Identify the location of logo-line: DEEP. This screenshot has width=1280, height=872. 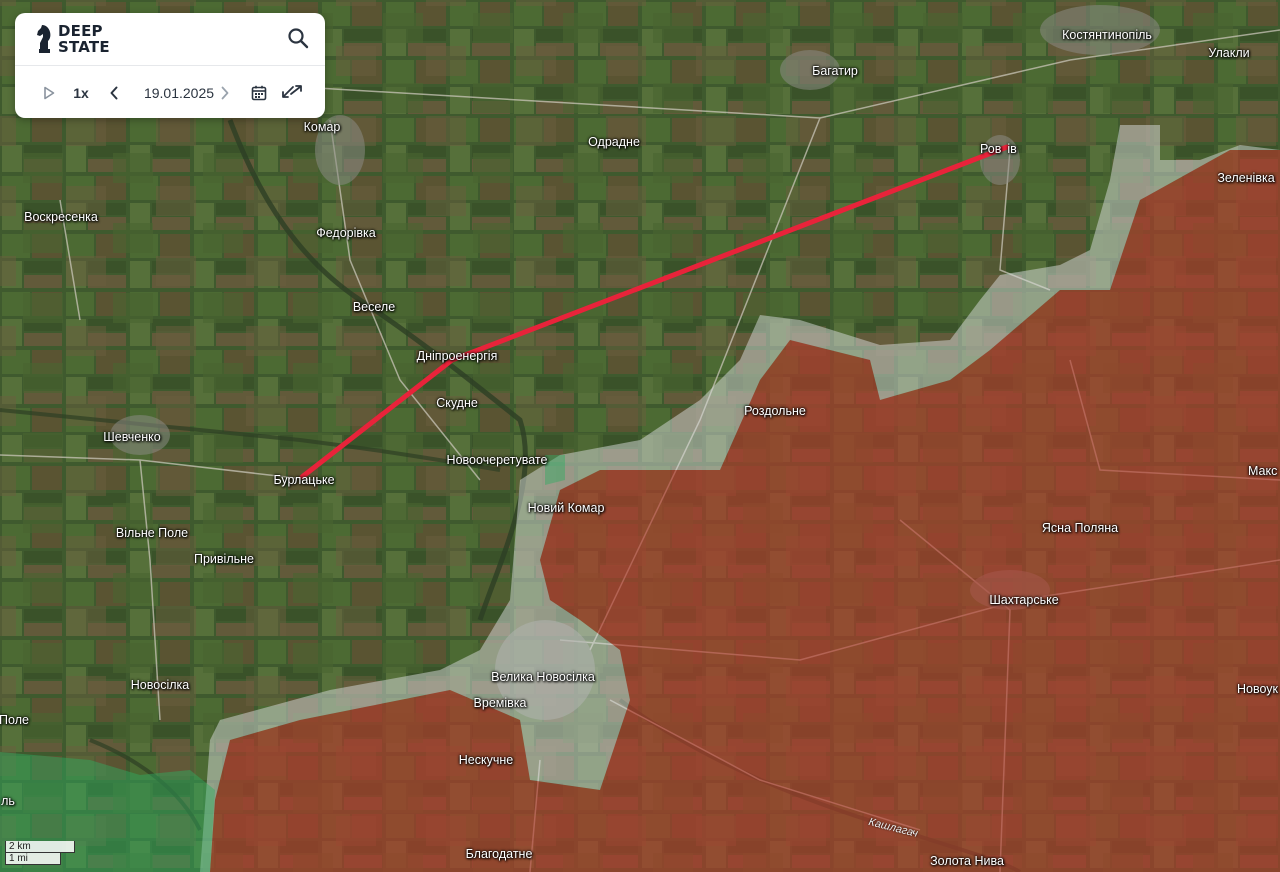
(80, 31).